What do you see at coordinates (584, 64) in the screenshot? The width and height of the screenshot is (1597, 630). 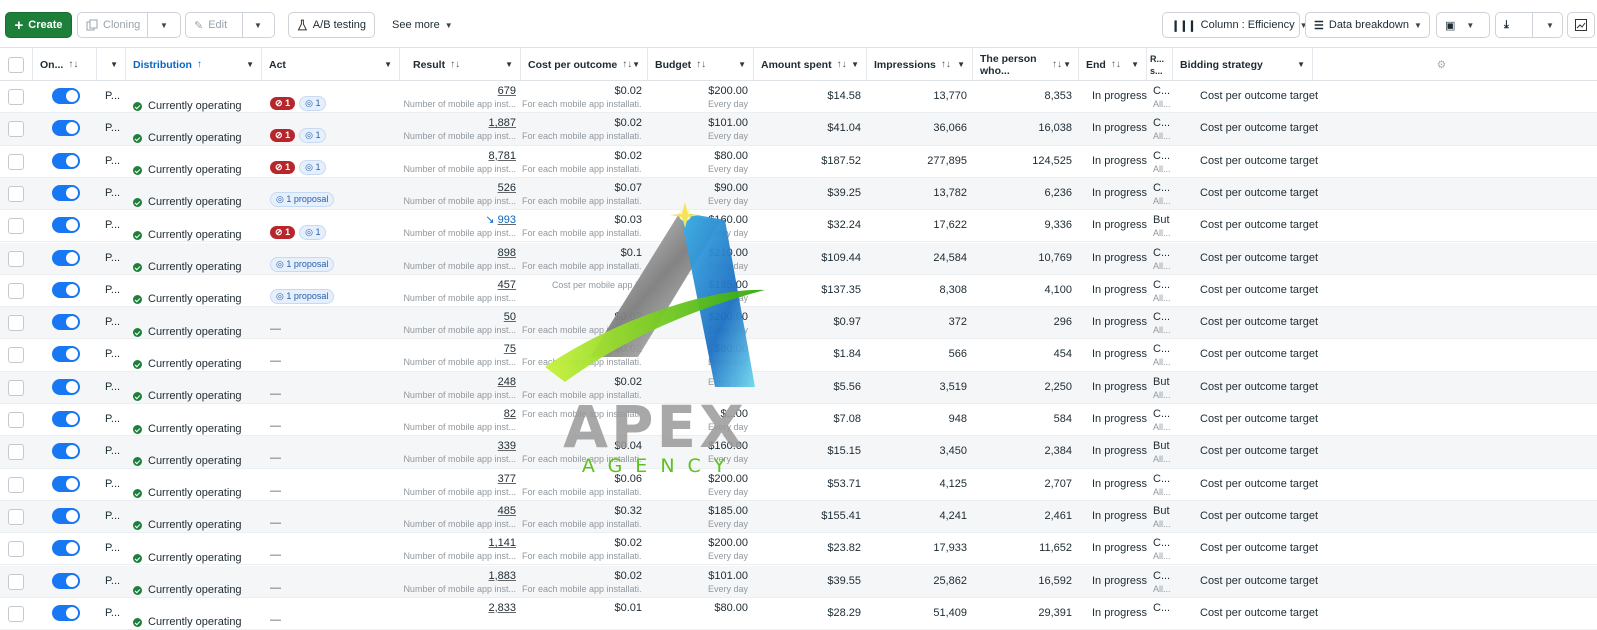 I see `column-cpo: Cost per outcome ↑↓ ▼` at bounding box center [584, 64].